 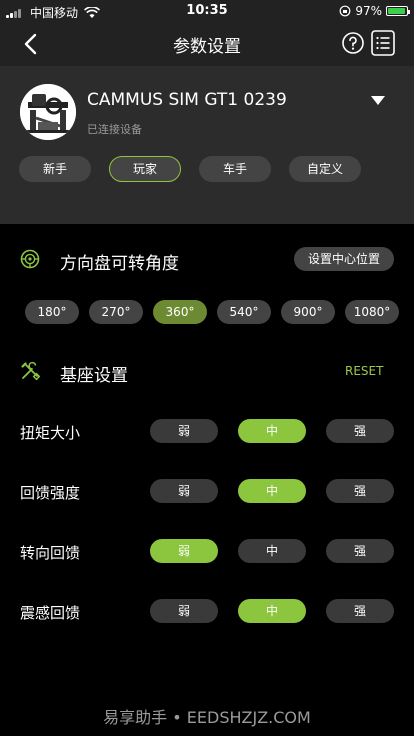 I want to click on status-right: 97%, so click(x=374, y=11).